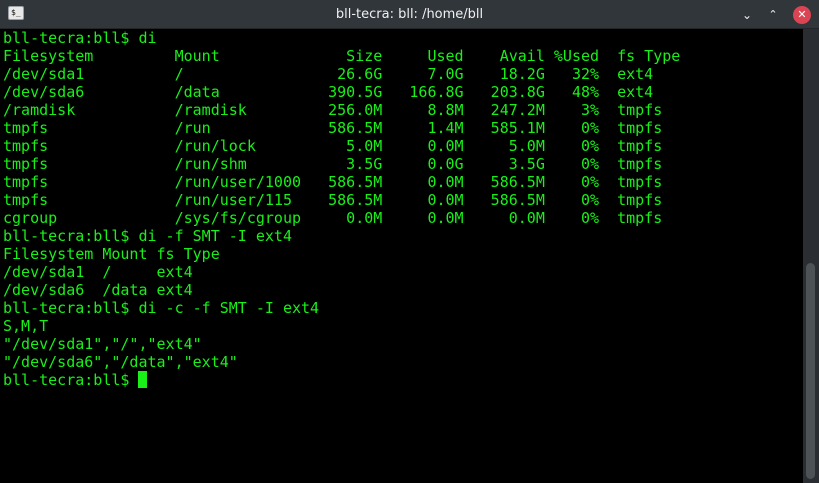  Describe the element at coordinates (26, 326) in the screenshot. I see `terminal-line-text: S,M,T` at that location.